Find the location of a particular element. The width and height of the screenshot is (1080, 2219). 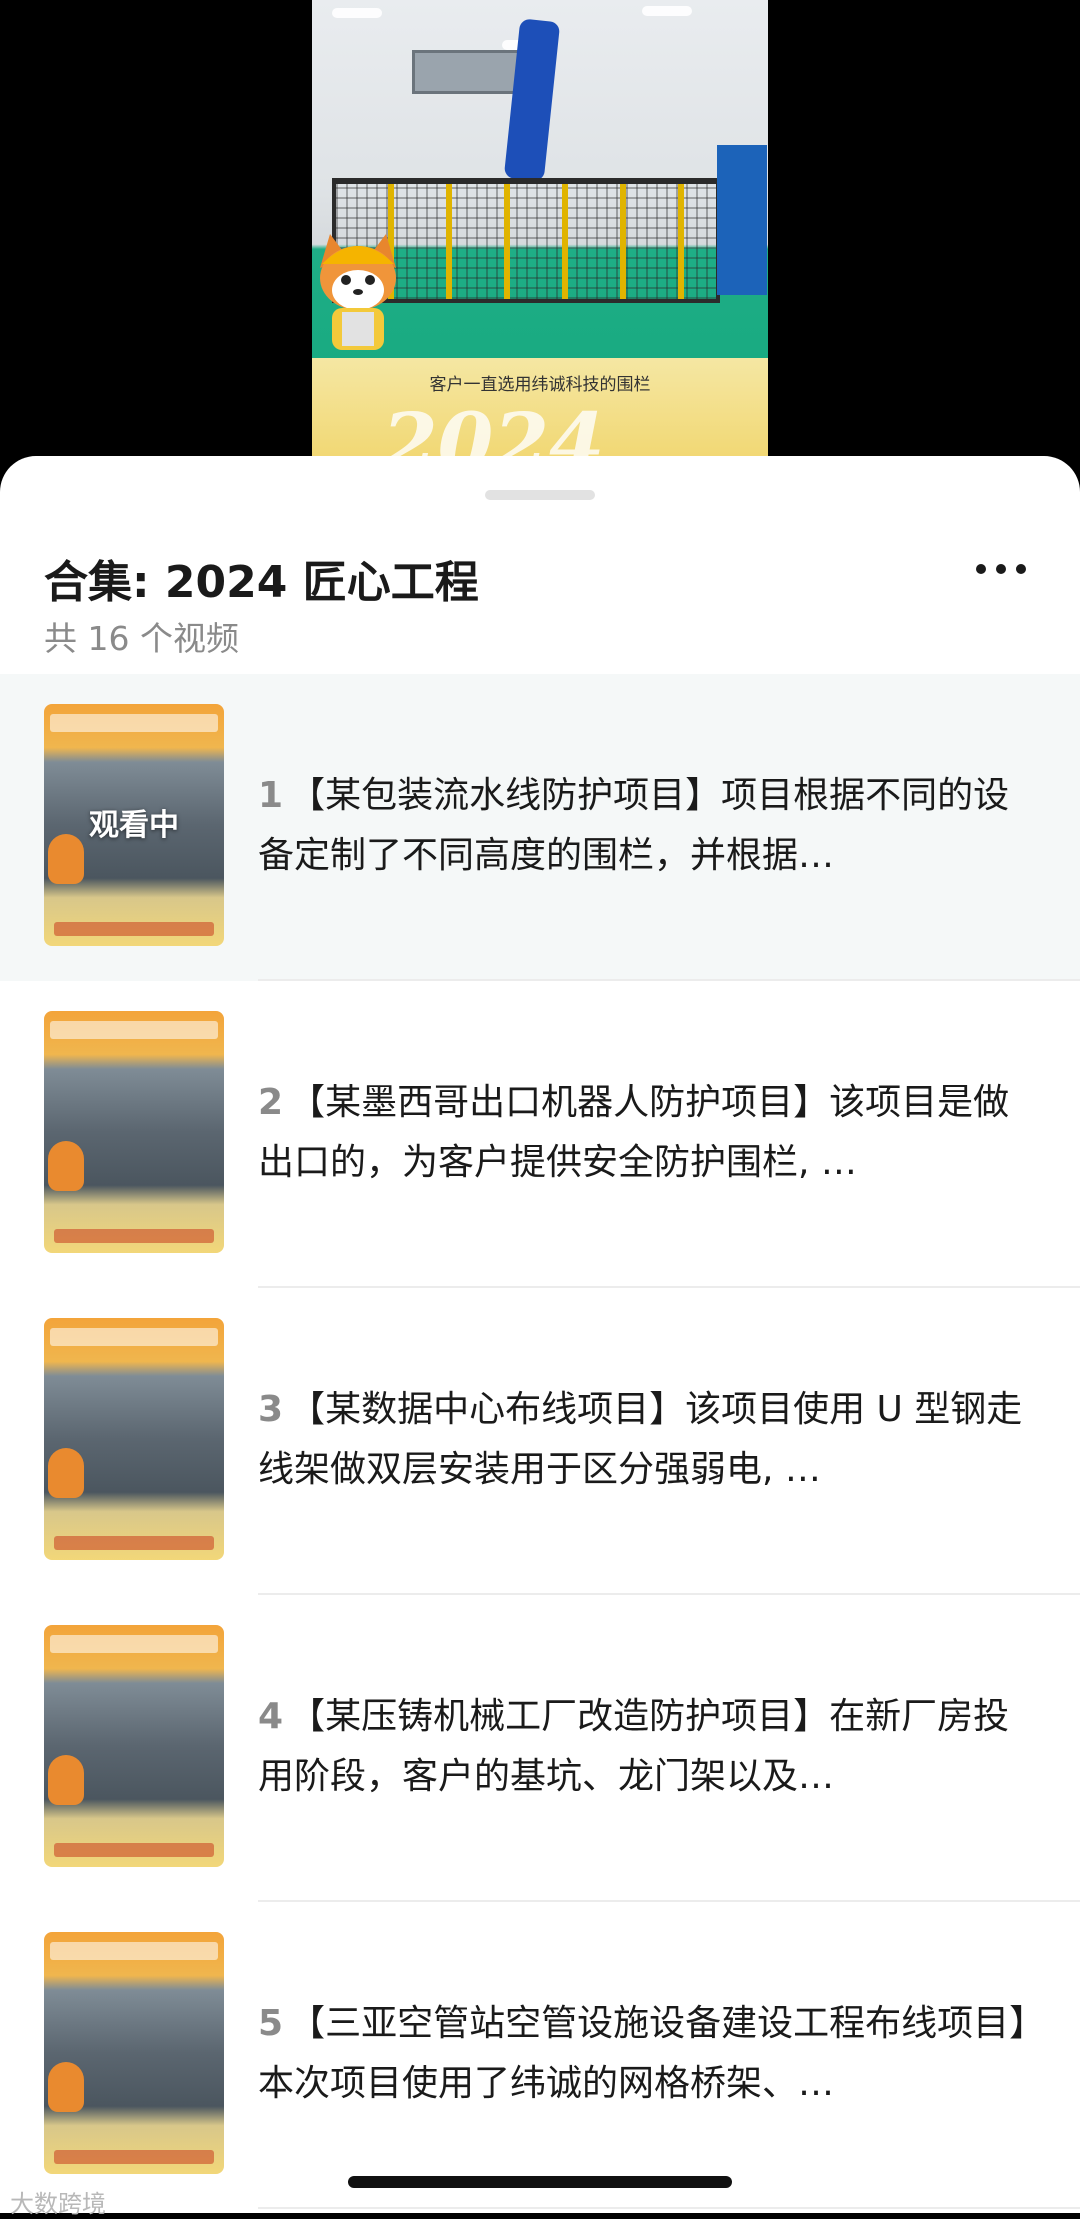

video-frame: 客户一直选用纬诚科技的围栏 2024 is located at coordinates (540, 235).